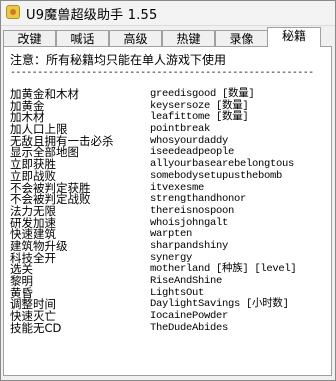  What do you see at coordinates (180, 129) in the screenshot?
I see `cheat-code: pointbreak` at bounding box center [180, 129].